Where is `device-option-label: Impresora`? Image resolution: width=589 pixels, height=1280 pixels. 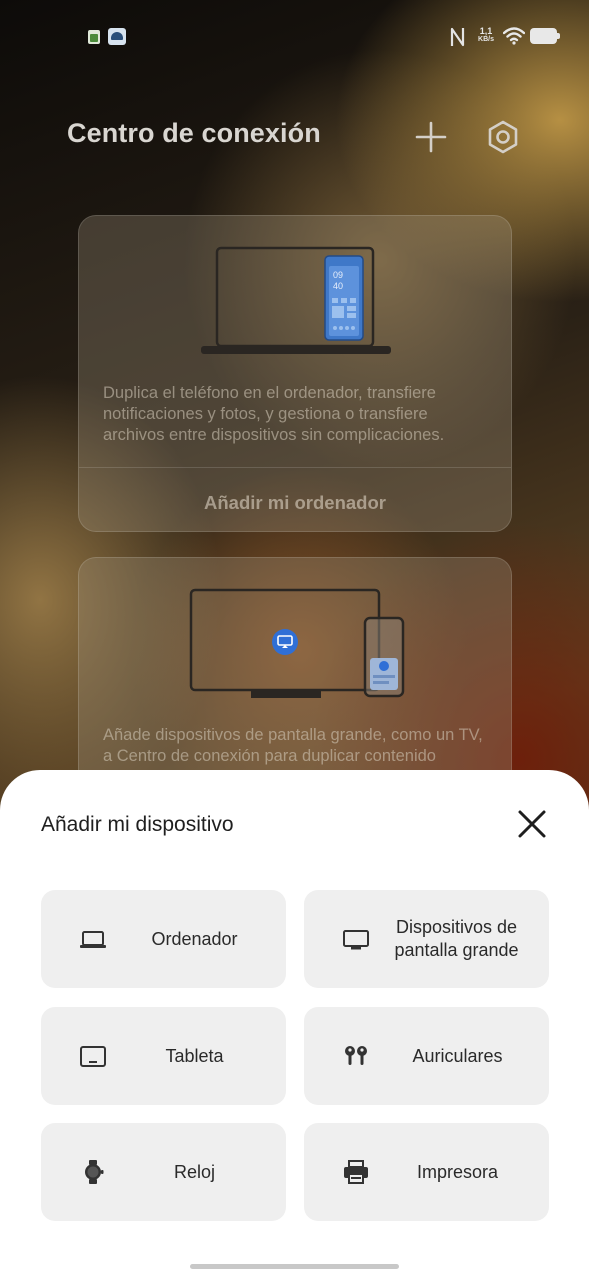 device-option-label: Impresora is located at coordinates (457, 1171).